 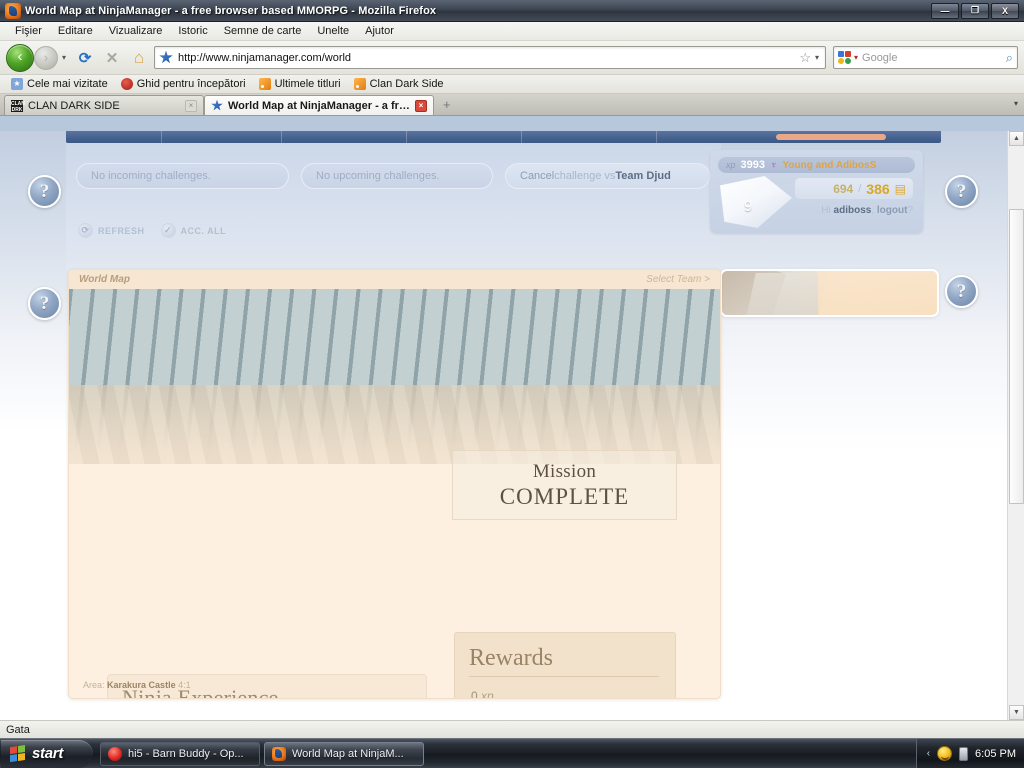 I want to click on tray-expand-icon: ‹, so click(x=928, y=753).